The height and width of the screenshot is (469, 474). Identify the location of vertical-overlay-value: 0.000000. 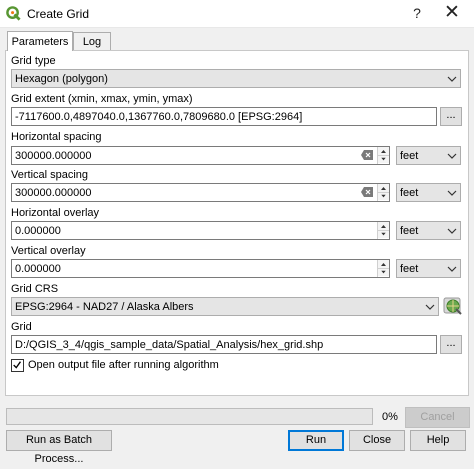
(38, 269).